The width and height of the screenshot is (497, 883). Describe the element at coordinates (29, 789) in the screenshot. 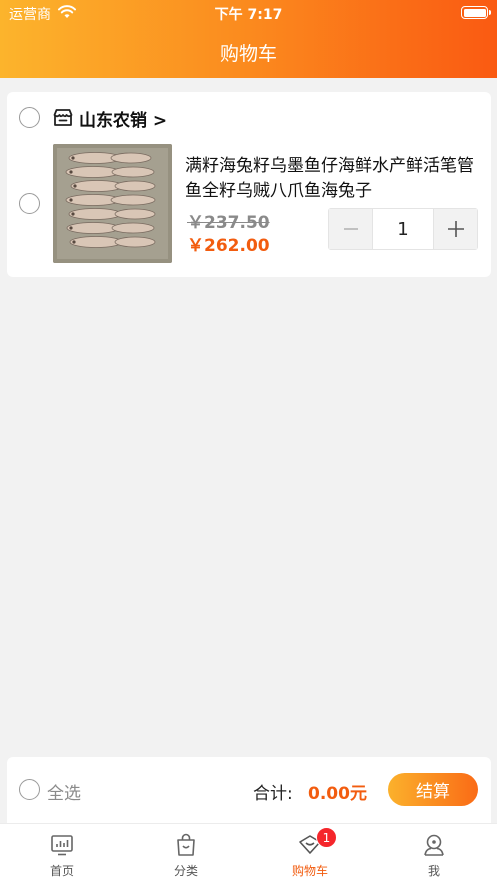

I see `select-all-radio` at that location.